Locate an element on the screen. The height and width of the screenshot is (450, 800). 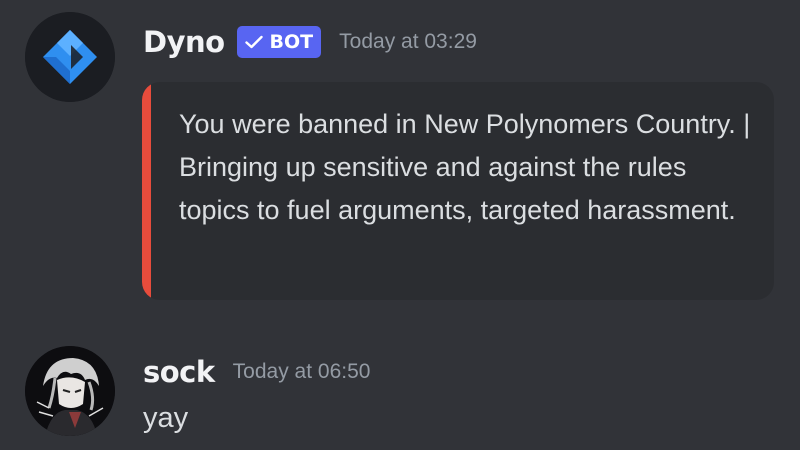
message-content: yay is located at coordinates (166, 418).